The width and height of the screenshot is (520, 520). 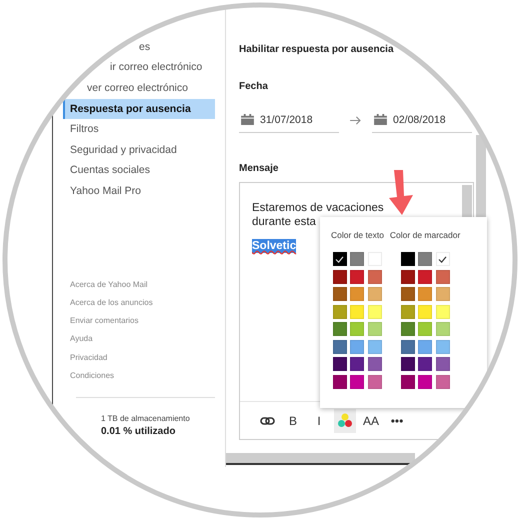 I want to click on bold-button: B, so click(x=293, y=420).